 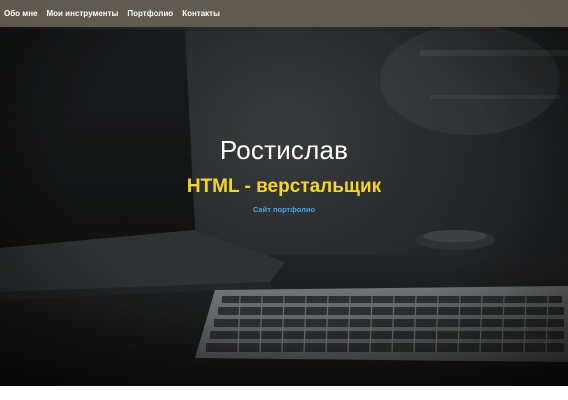 I want to click on nav-item-portfolio: Портфолио, so click(x=150, y=13).